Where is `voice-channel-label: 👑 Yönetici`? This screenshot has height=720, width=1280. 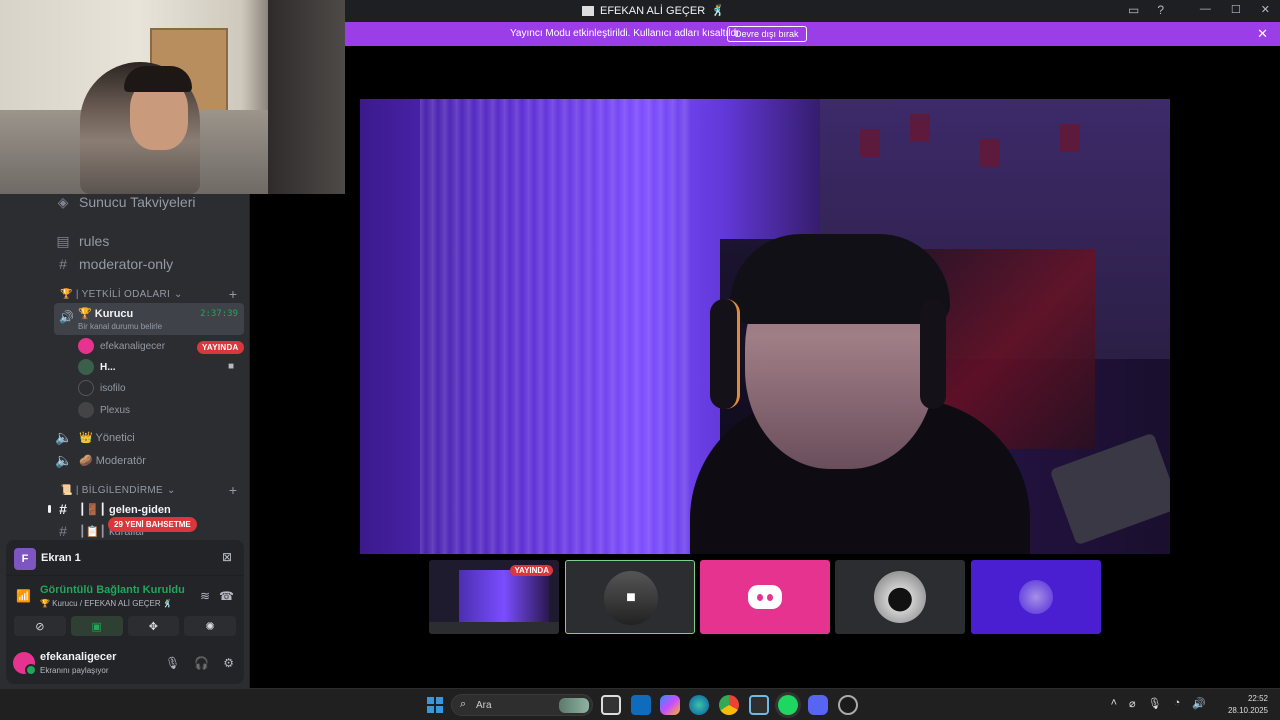
voice-channel-label: 👑 Yönetici is located at coordinates (107, 437).